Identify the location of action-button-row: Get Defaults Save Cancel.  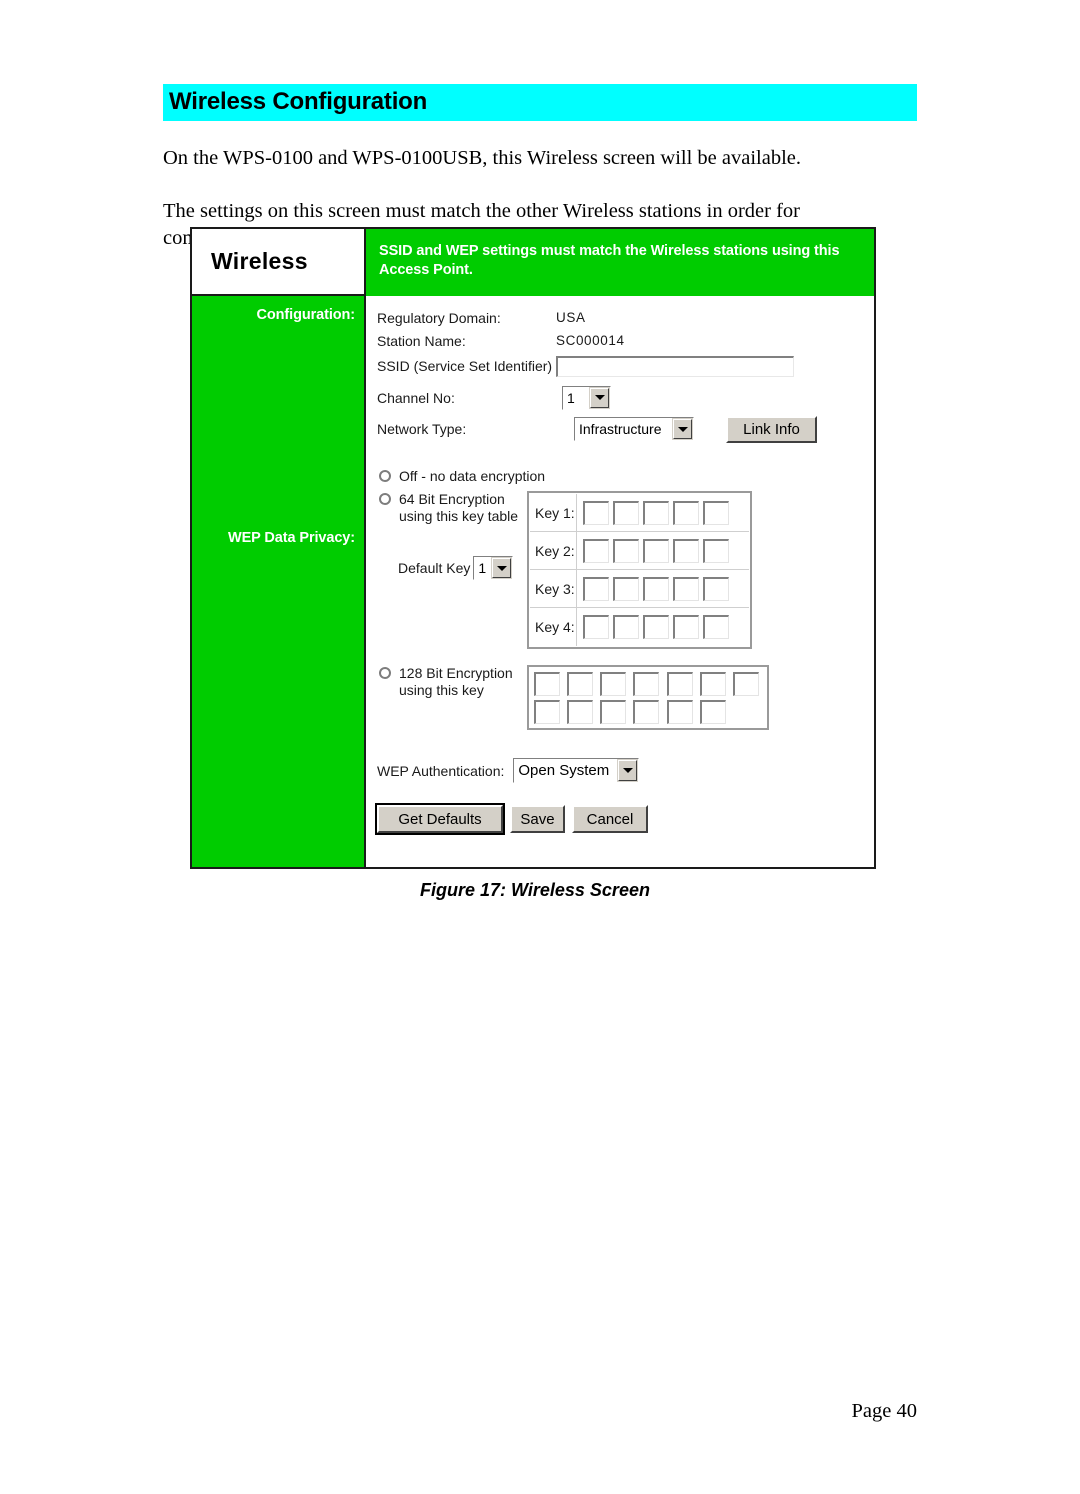
(624, 819).